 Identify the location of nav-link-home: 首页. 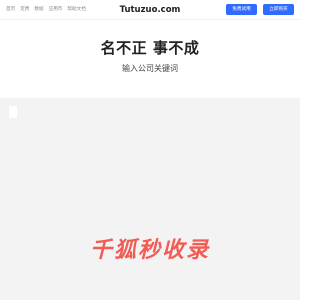
(10, 10).